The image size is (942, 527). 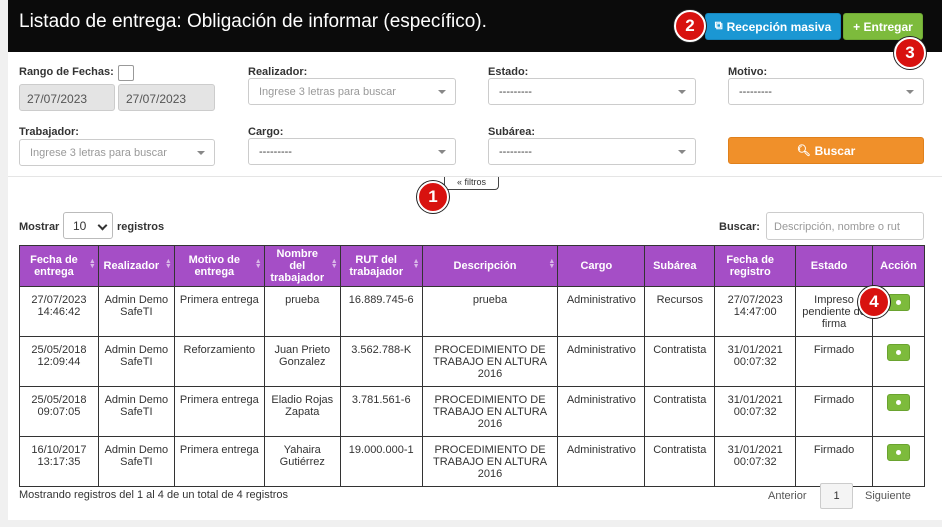 I want to click on date-range-checkbox, so click(x=126, y=73).